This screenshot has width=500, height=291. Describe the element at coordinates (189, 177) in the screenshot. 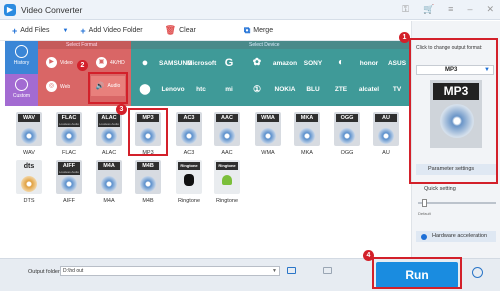

I see `ringtone-iphone-icon: Ringtone` at that location.